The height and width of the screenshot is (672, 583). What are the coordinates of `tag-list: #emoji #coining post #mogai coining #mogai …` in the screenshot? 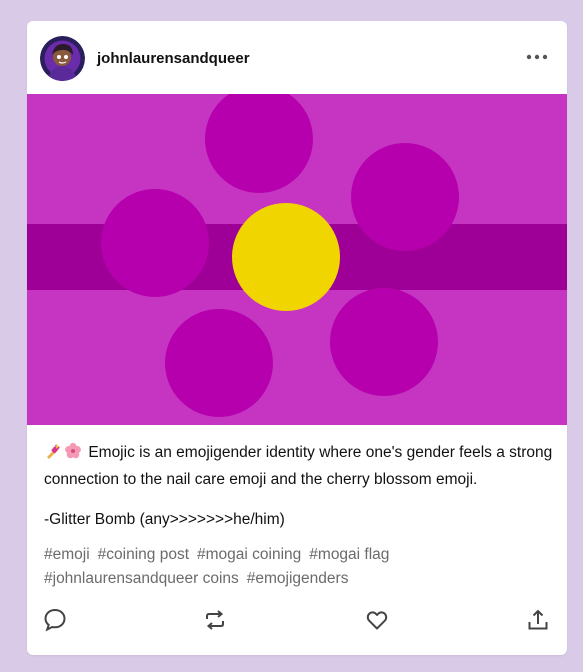 It's located at (299, 567).